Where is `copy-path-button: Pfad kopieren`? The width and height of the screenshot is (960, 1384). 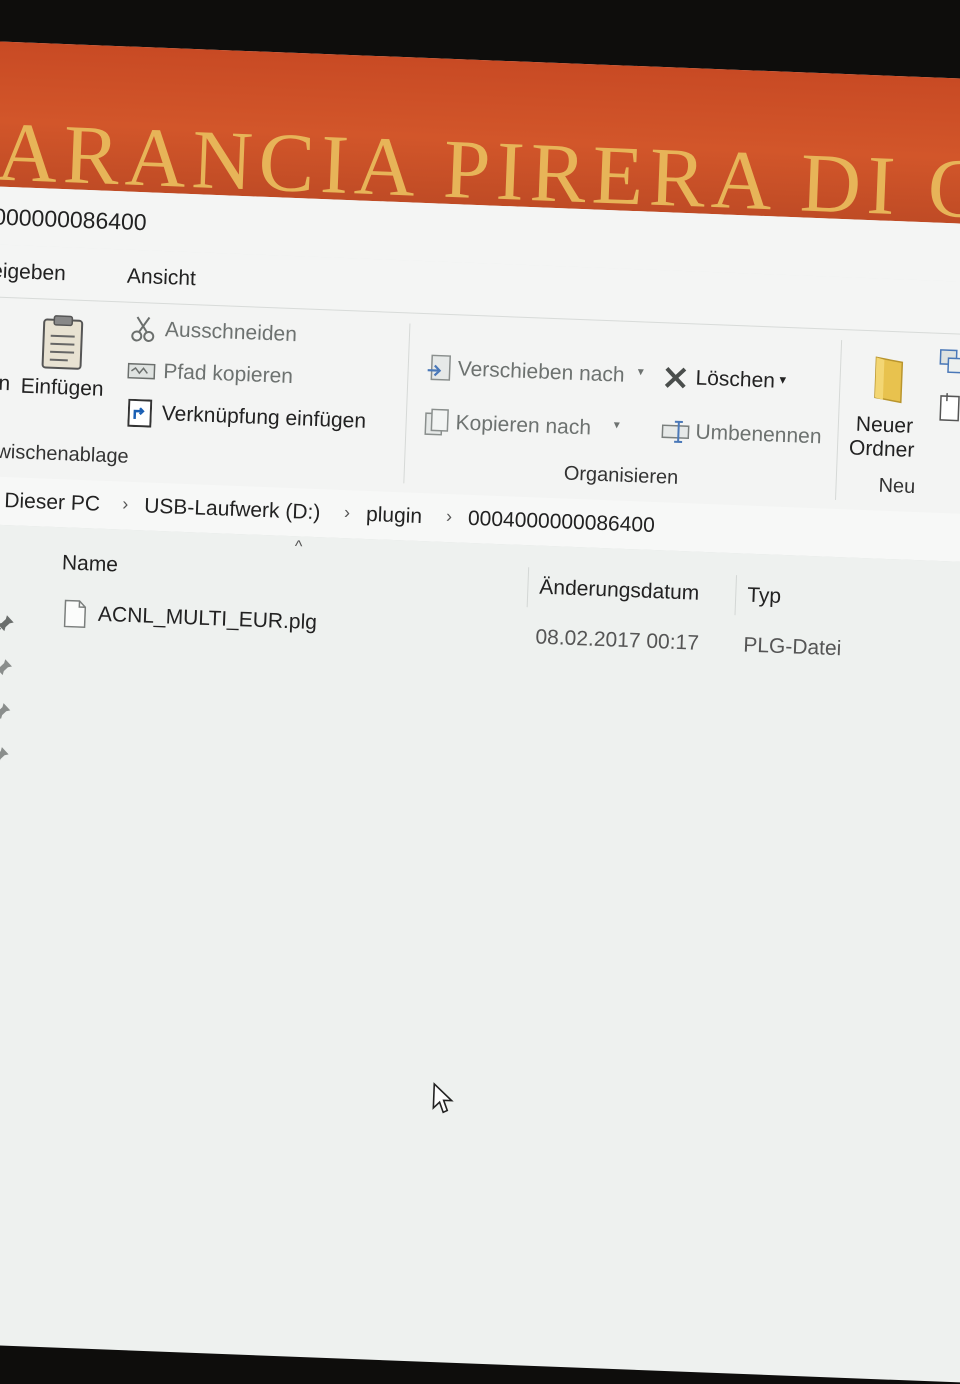
copy-path-button: Pfad kopieren is located at coordinates (252, 377).